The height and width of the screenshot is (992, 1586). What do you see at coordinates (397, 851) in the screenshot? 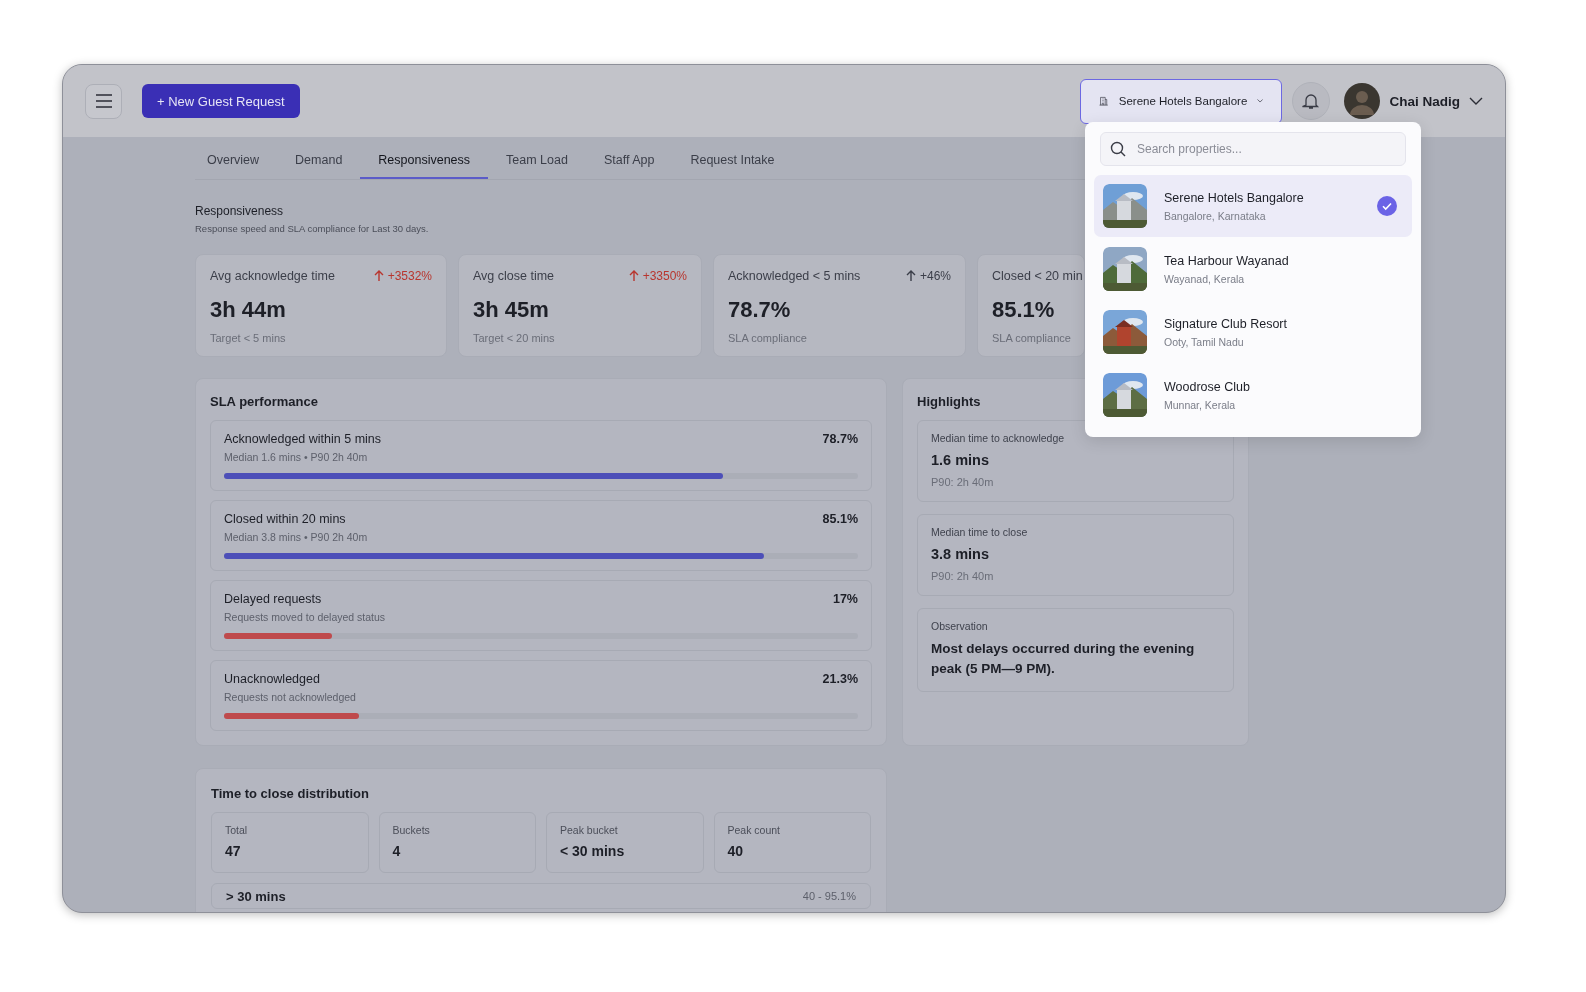
I see `stat-value: 4` at bounding box center [397, 851].